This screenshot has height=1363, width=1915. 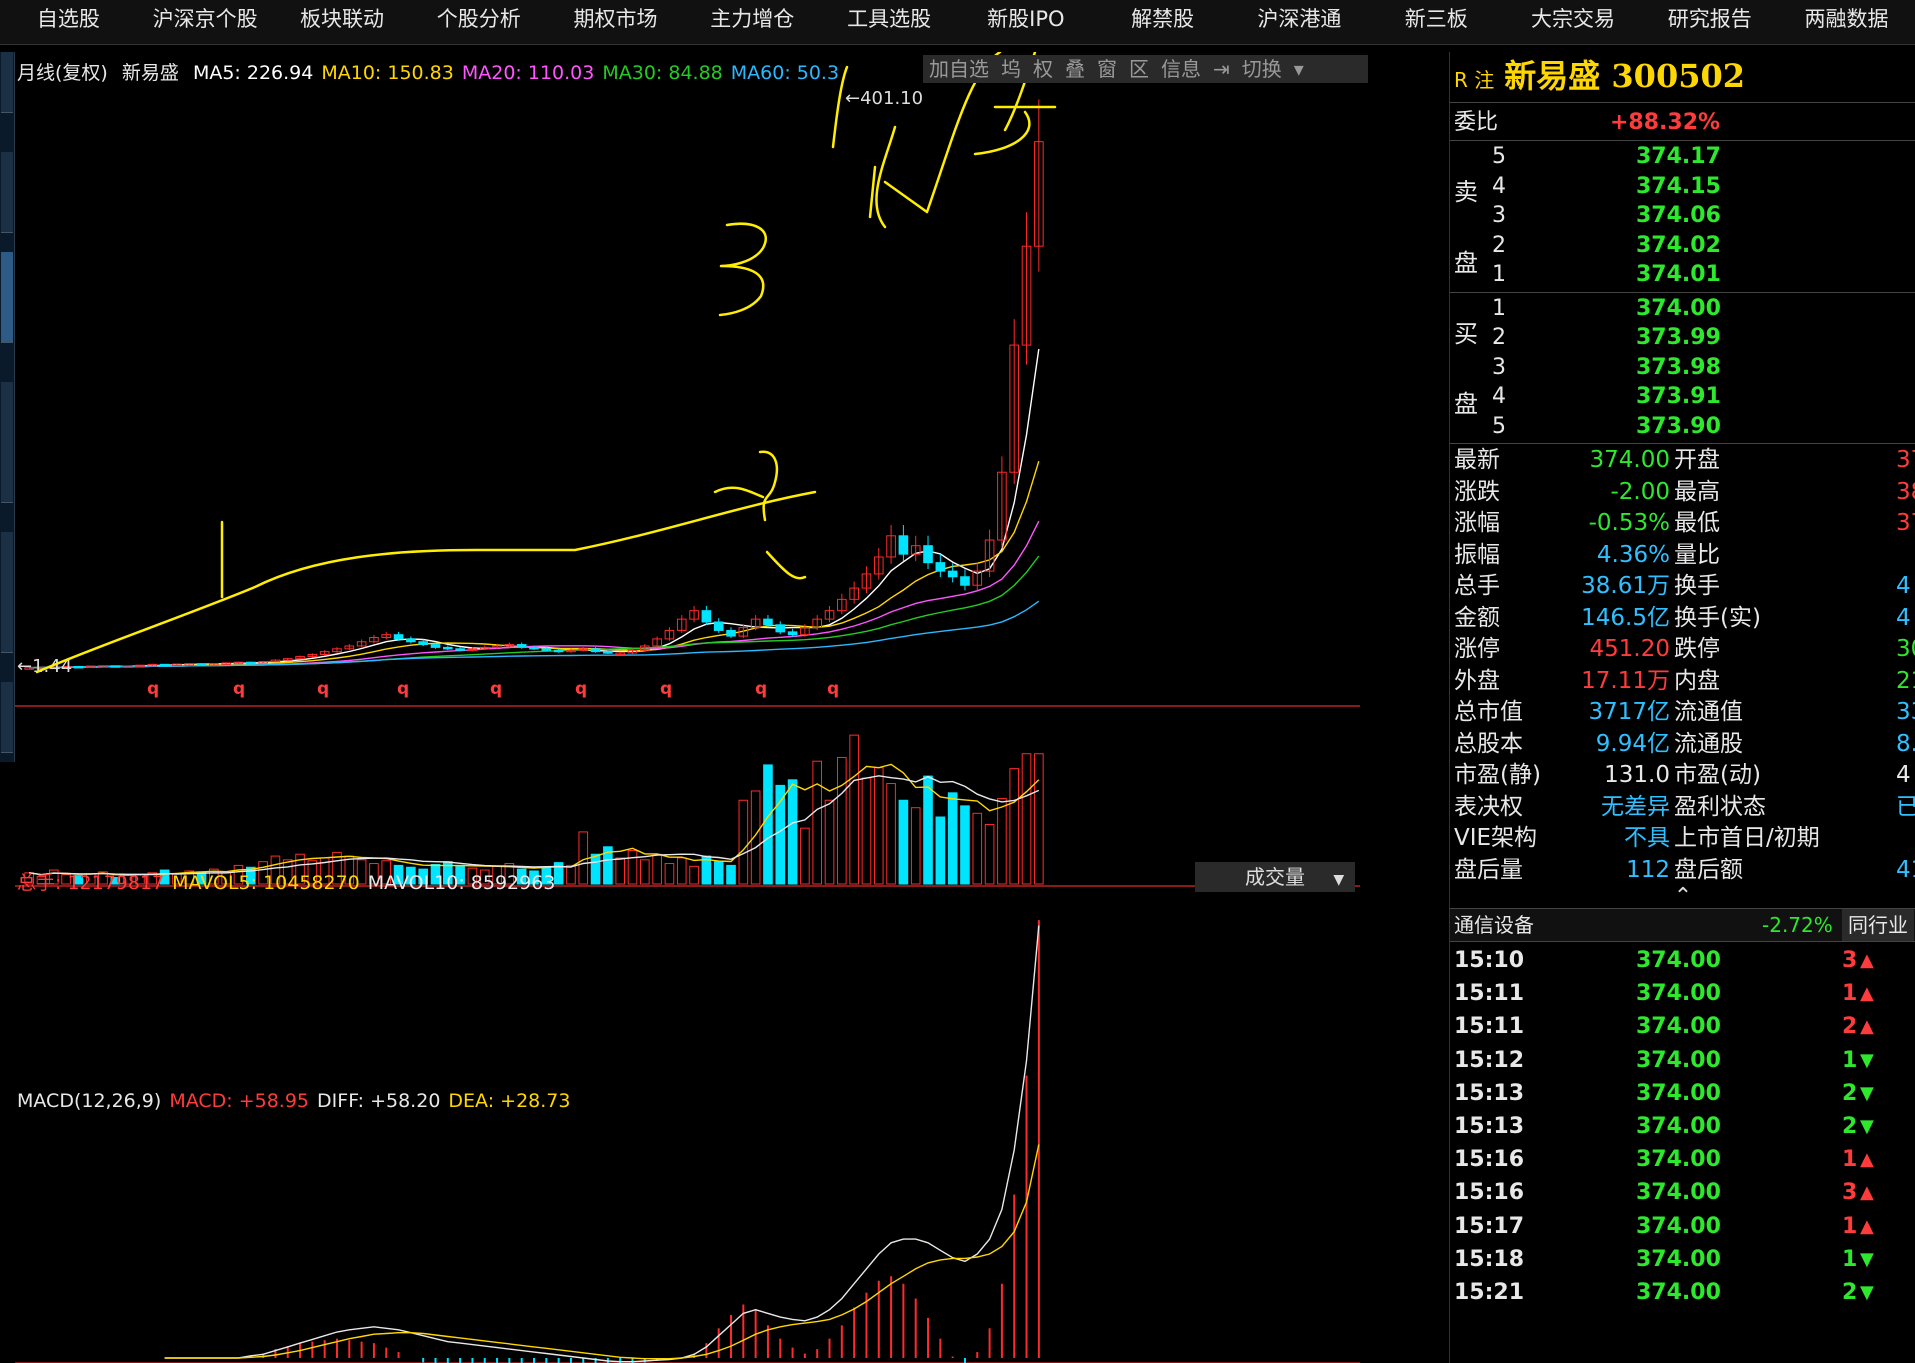 I want to click on indicator-dropdown: 成交量 ▼, so click(x=1275, y=877).